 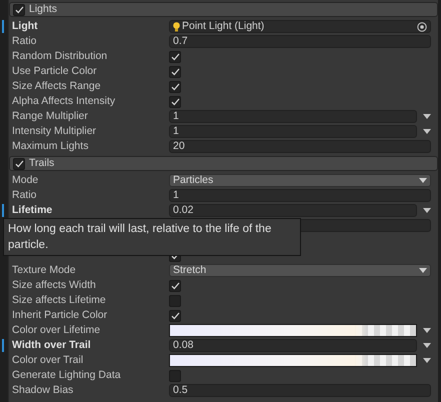 I want to click on field-label: Intensity Multiplier, so click(x=54, y=131).